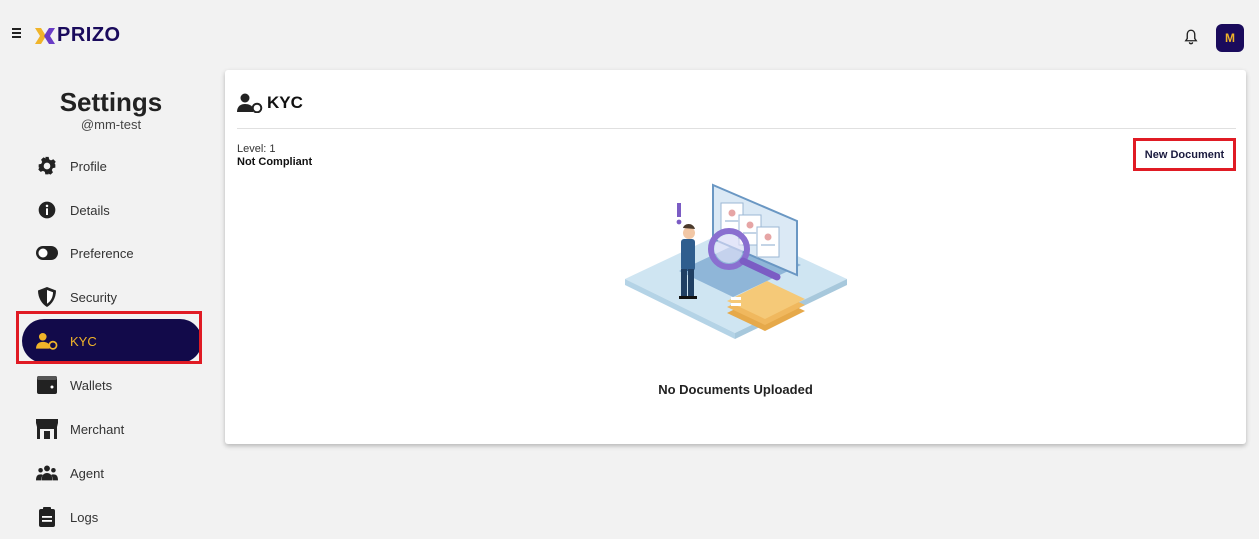 This screenshot has width=1259, height=539. Describe the element at coordinates (47, 385) in the screenshot. I see `wallet-icon` at that location.